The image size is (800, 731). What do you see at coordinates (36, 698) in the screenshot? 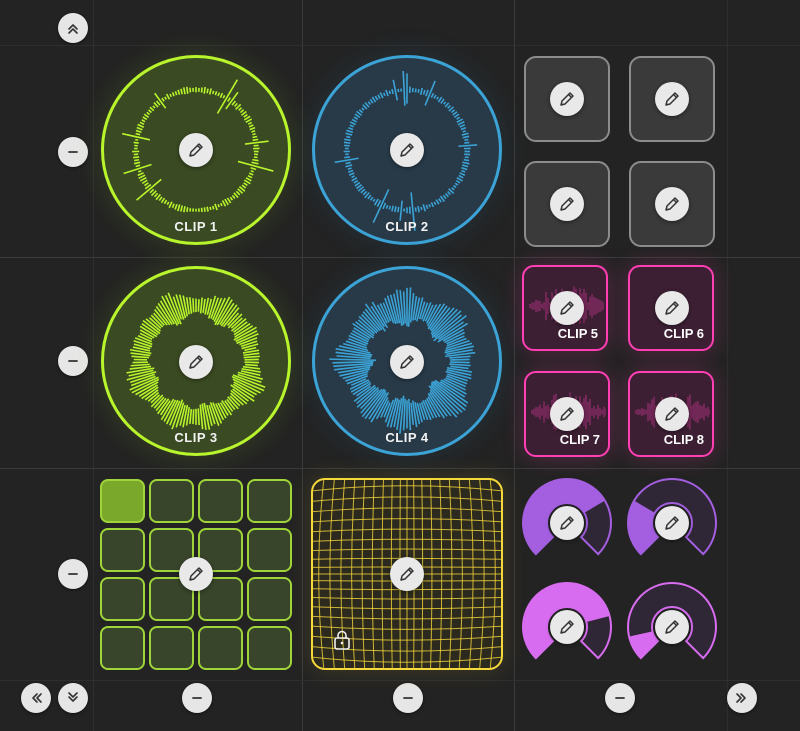
I see `scroll-left-button` at bounding box center [36, 698].